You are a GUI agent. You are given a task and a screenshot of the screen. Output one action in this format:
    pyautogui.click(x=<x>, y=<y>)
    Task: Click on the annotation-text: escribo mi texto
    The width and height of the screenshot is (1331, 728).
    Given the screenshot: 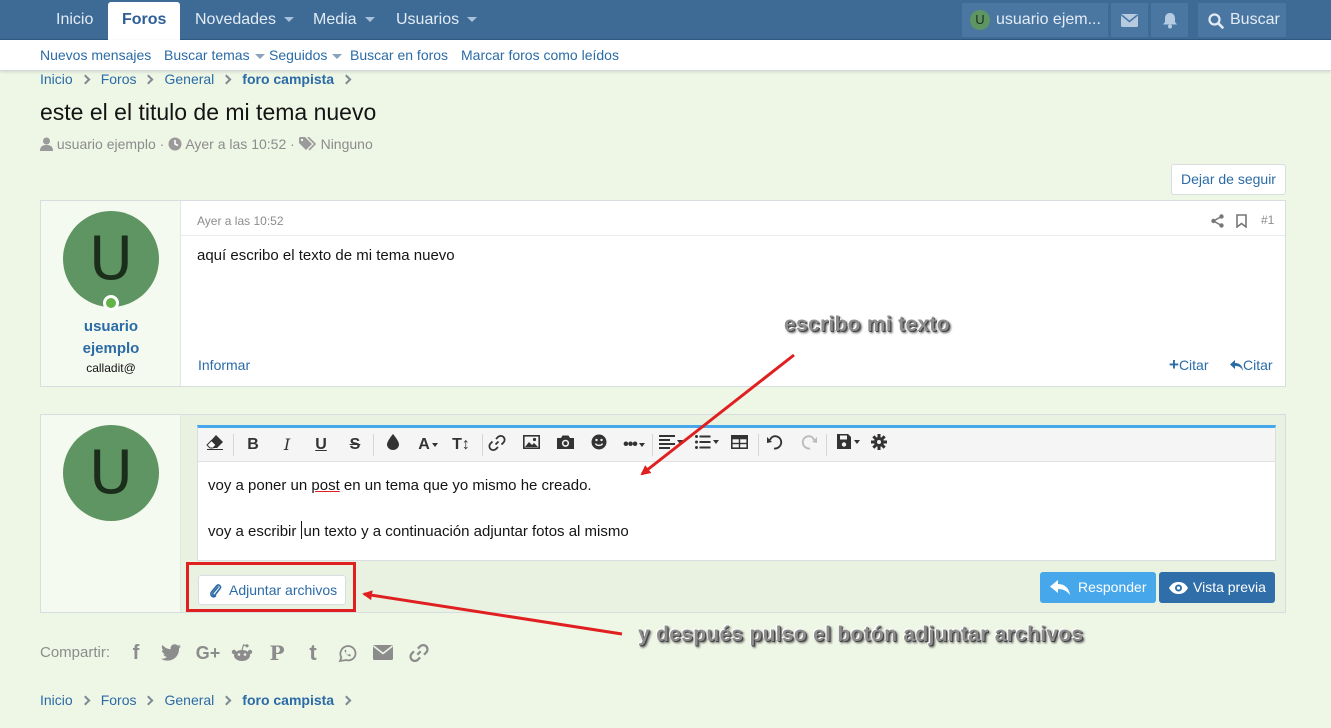 What is the action you would take?
    pyautogui.click(x=867, y=324)
    